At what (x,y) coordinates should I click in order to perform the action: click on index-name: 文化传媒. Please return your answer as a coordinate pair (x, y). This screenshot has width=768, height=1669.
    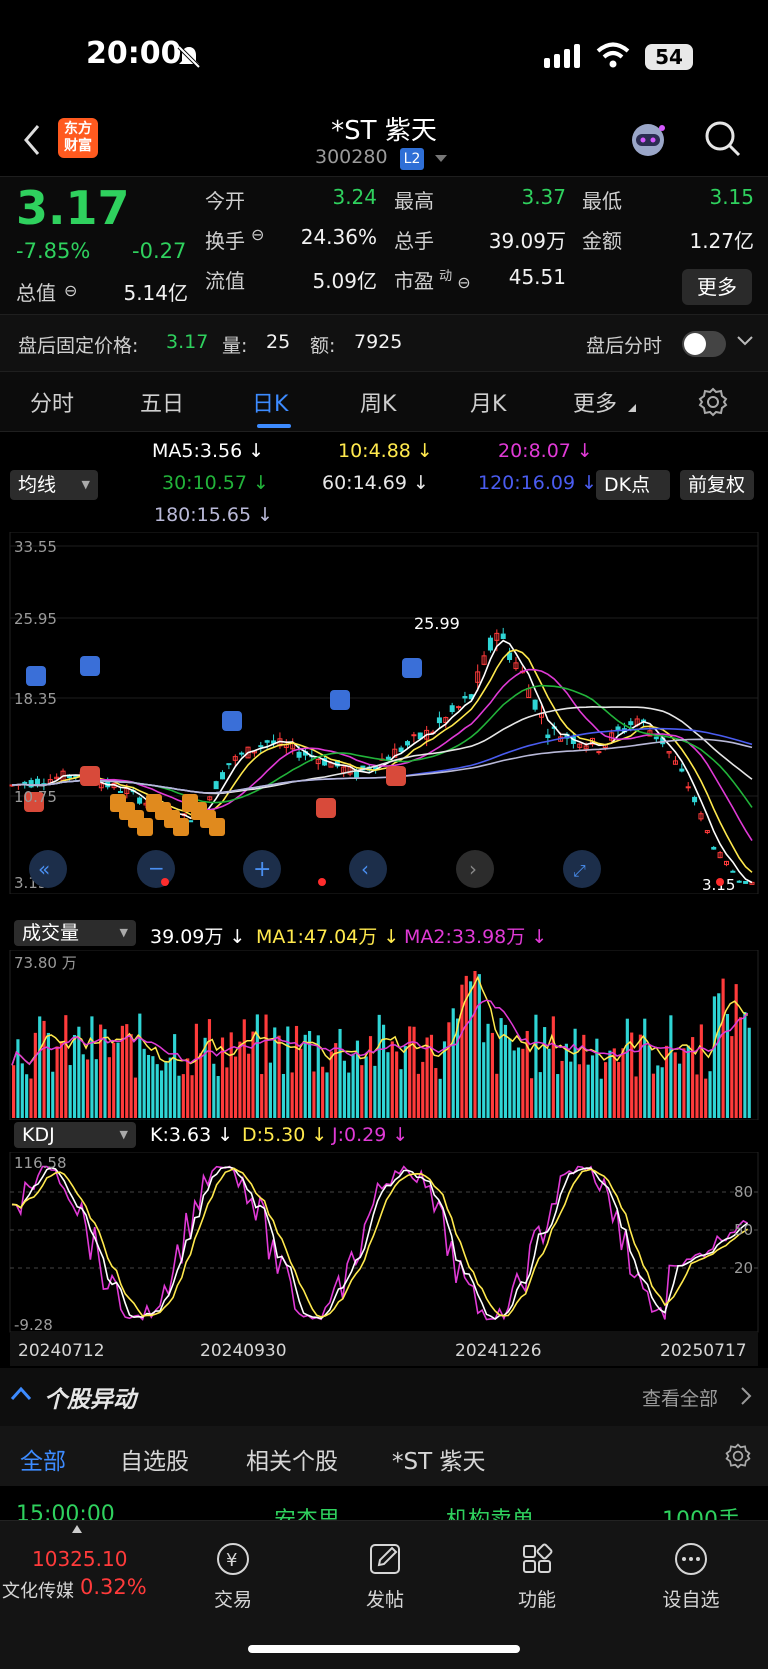
    Looking at the image, I should click on (38, 1590).